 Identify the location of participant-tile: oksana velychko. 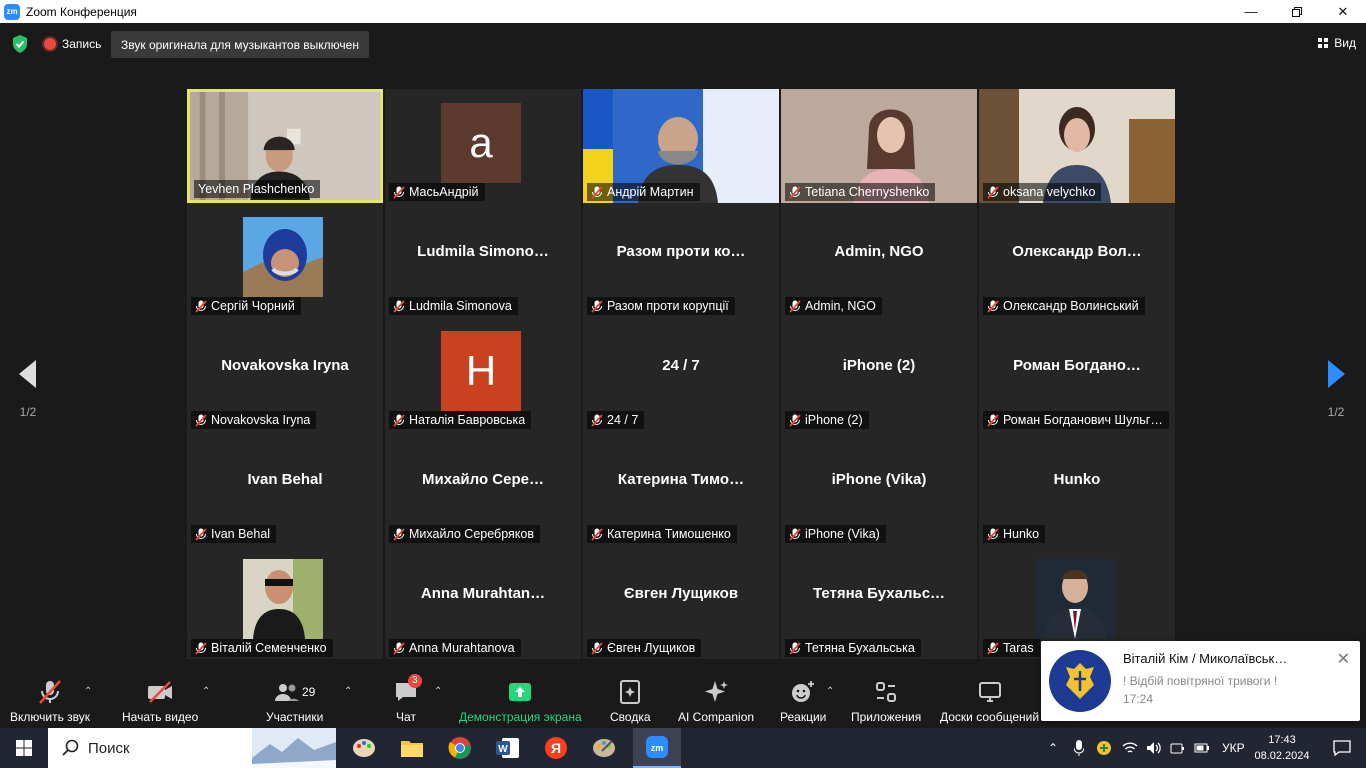
(1077, 146).